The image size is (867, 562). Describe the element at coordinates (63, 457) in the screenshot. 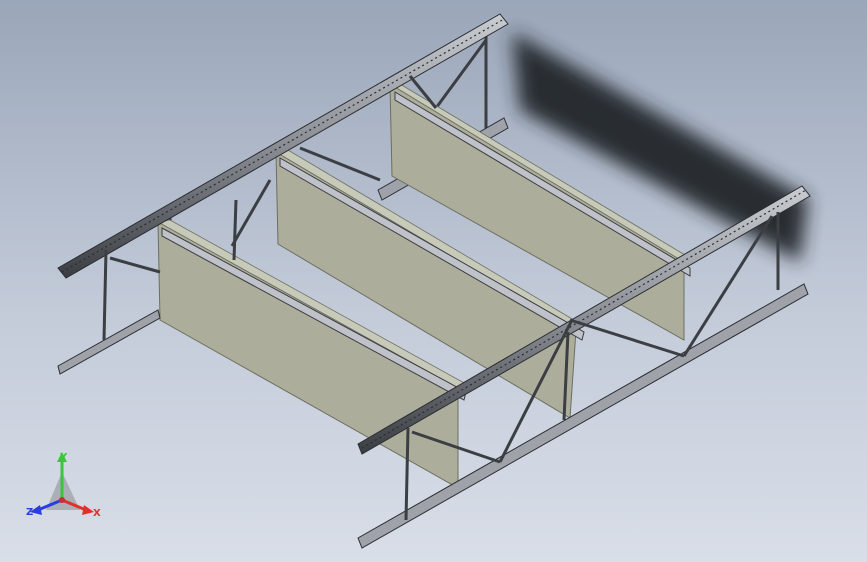

I see `y-axis-label: Y` at that location.